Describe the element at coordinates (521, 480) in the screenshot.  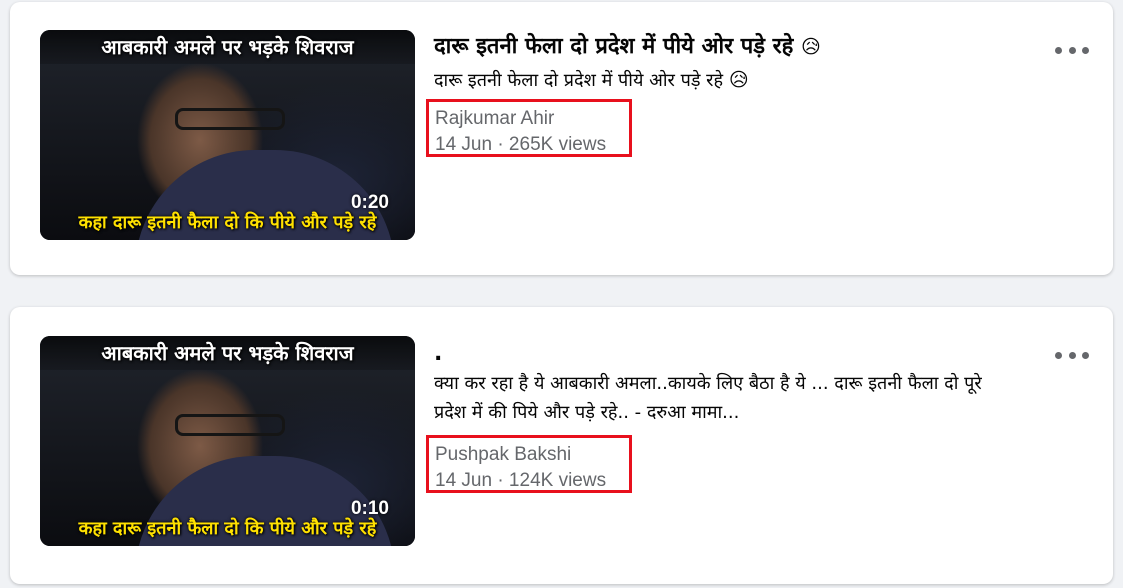
I see `post-date-views: 14 Jun · 124K views` at that location.